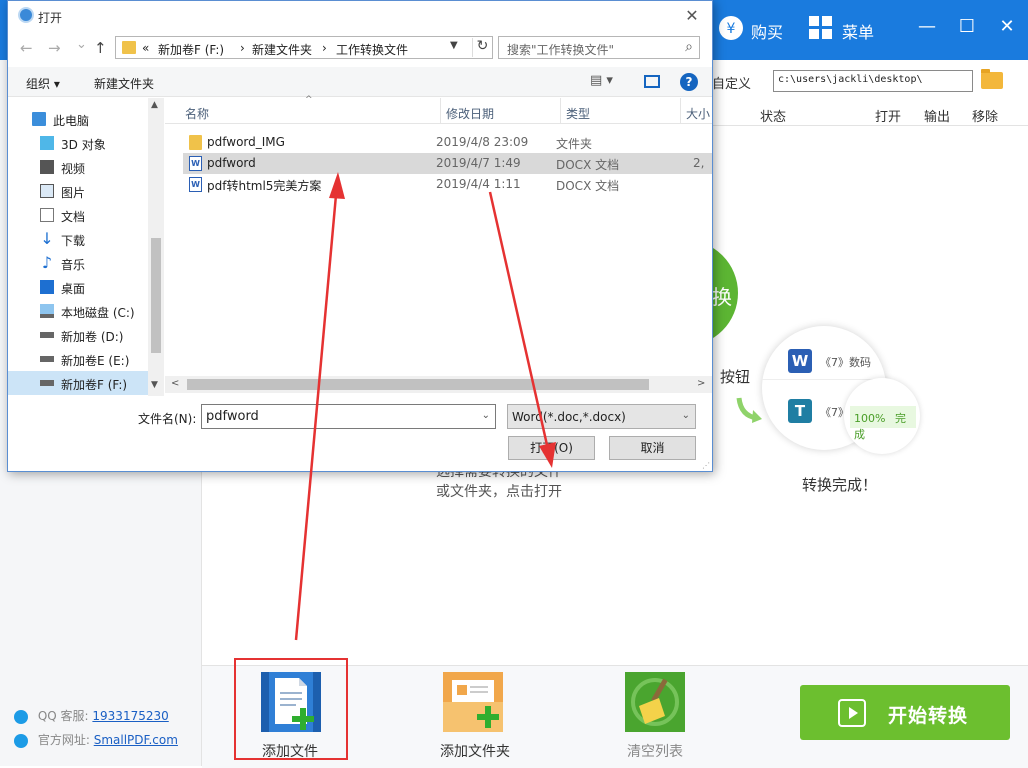  Describe the element at coordinates (145, 48) in the screenshot. I see `breadcrumb-overflow: «` at that location.